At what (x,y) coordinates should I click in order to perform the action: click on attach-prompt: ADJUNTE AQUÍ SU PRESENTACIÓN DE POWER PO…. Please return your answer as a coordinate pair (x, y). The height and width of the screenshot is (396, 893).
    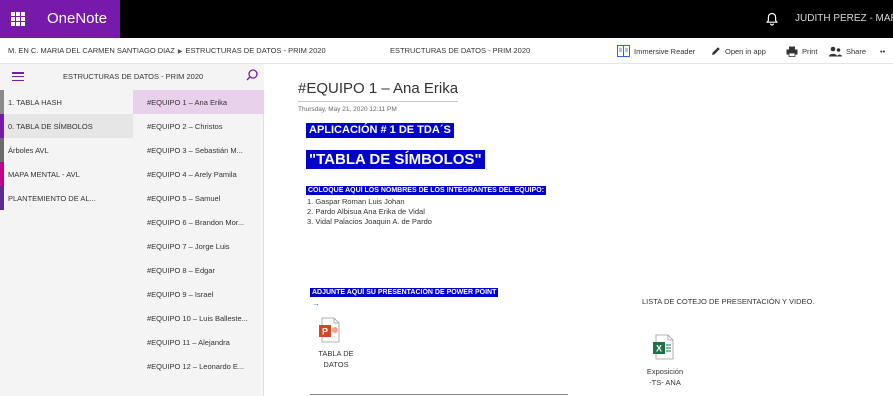
    Looking at the image, I should click on (404, 292).